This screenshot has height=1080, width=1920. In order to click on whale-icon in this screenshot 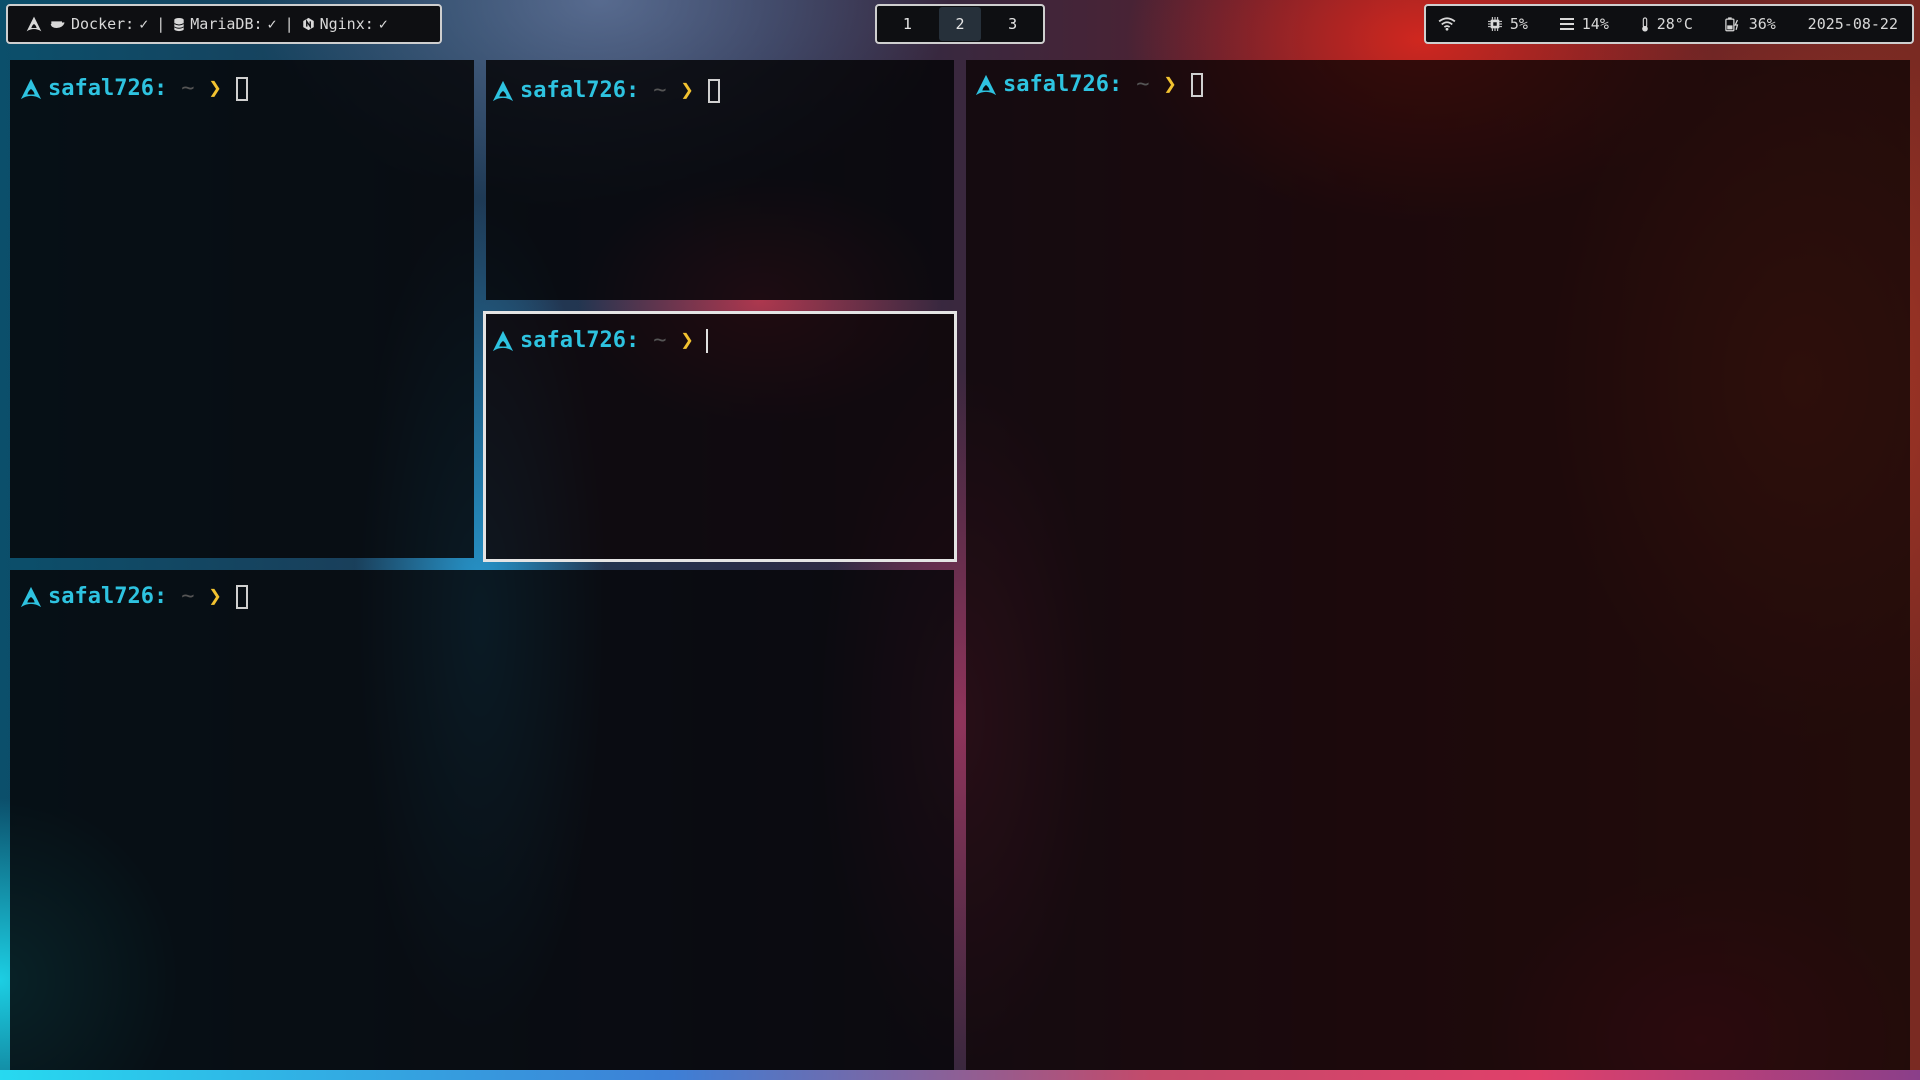, I will do `click(58, 24)`.